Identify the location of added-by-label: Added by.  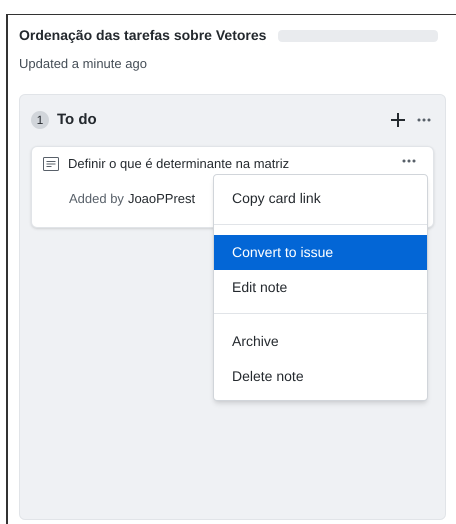
(96, 199).